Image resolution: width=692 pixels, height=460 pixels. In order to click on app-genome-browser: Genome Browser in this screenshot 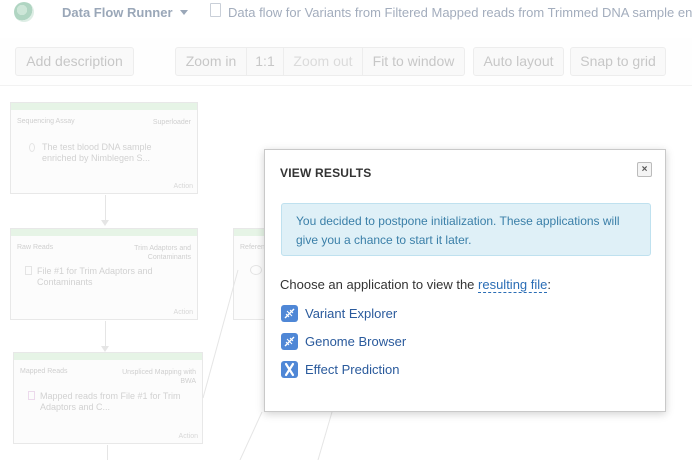, I will do `click(343, 341)`.